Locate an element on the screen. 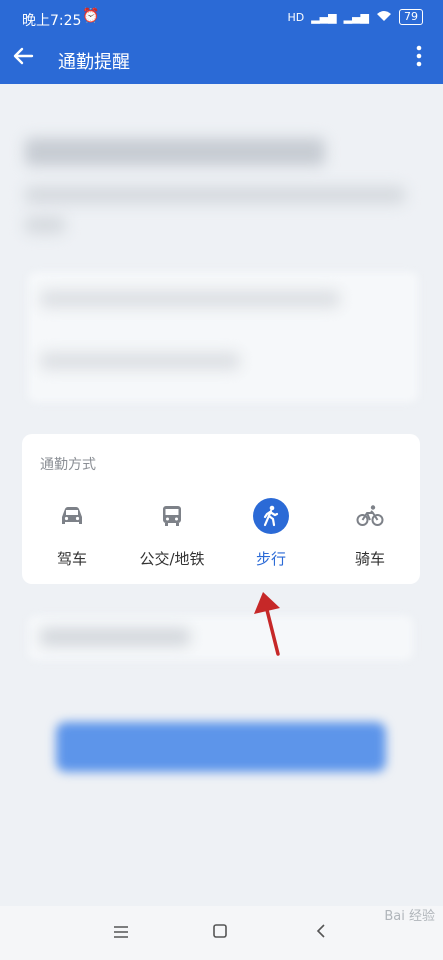 Image resolution: width=443 pixels, height=960 pixels. system-nav-bar is located at coordinates (221, 933).